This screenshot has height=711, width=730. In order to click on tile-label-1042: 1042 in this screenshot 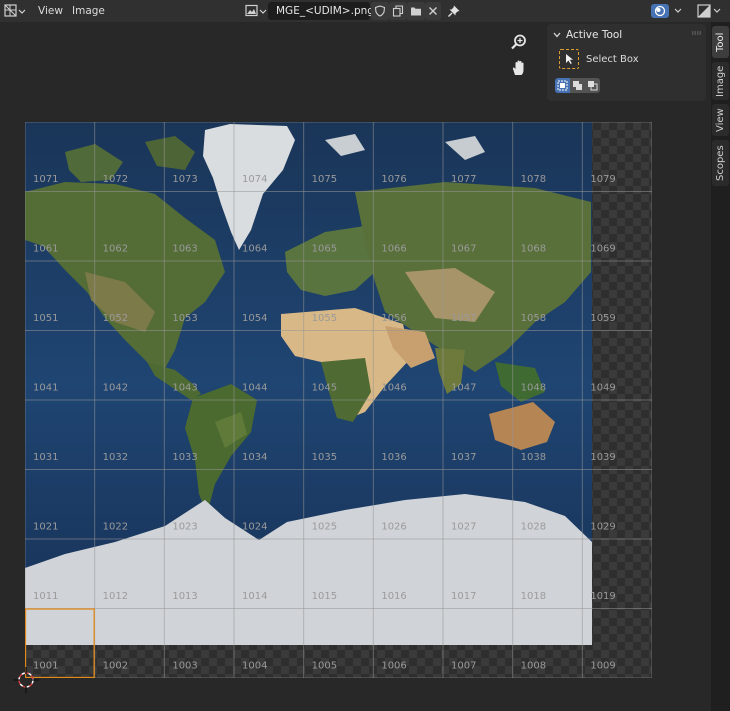, I will do `click(115, 387)`.